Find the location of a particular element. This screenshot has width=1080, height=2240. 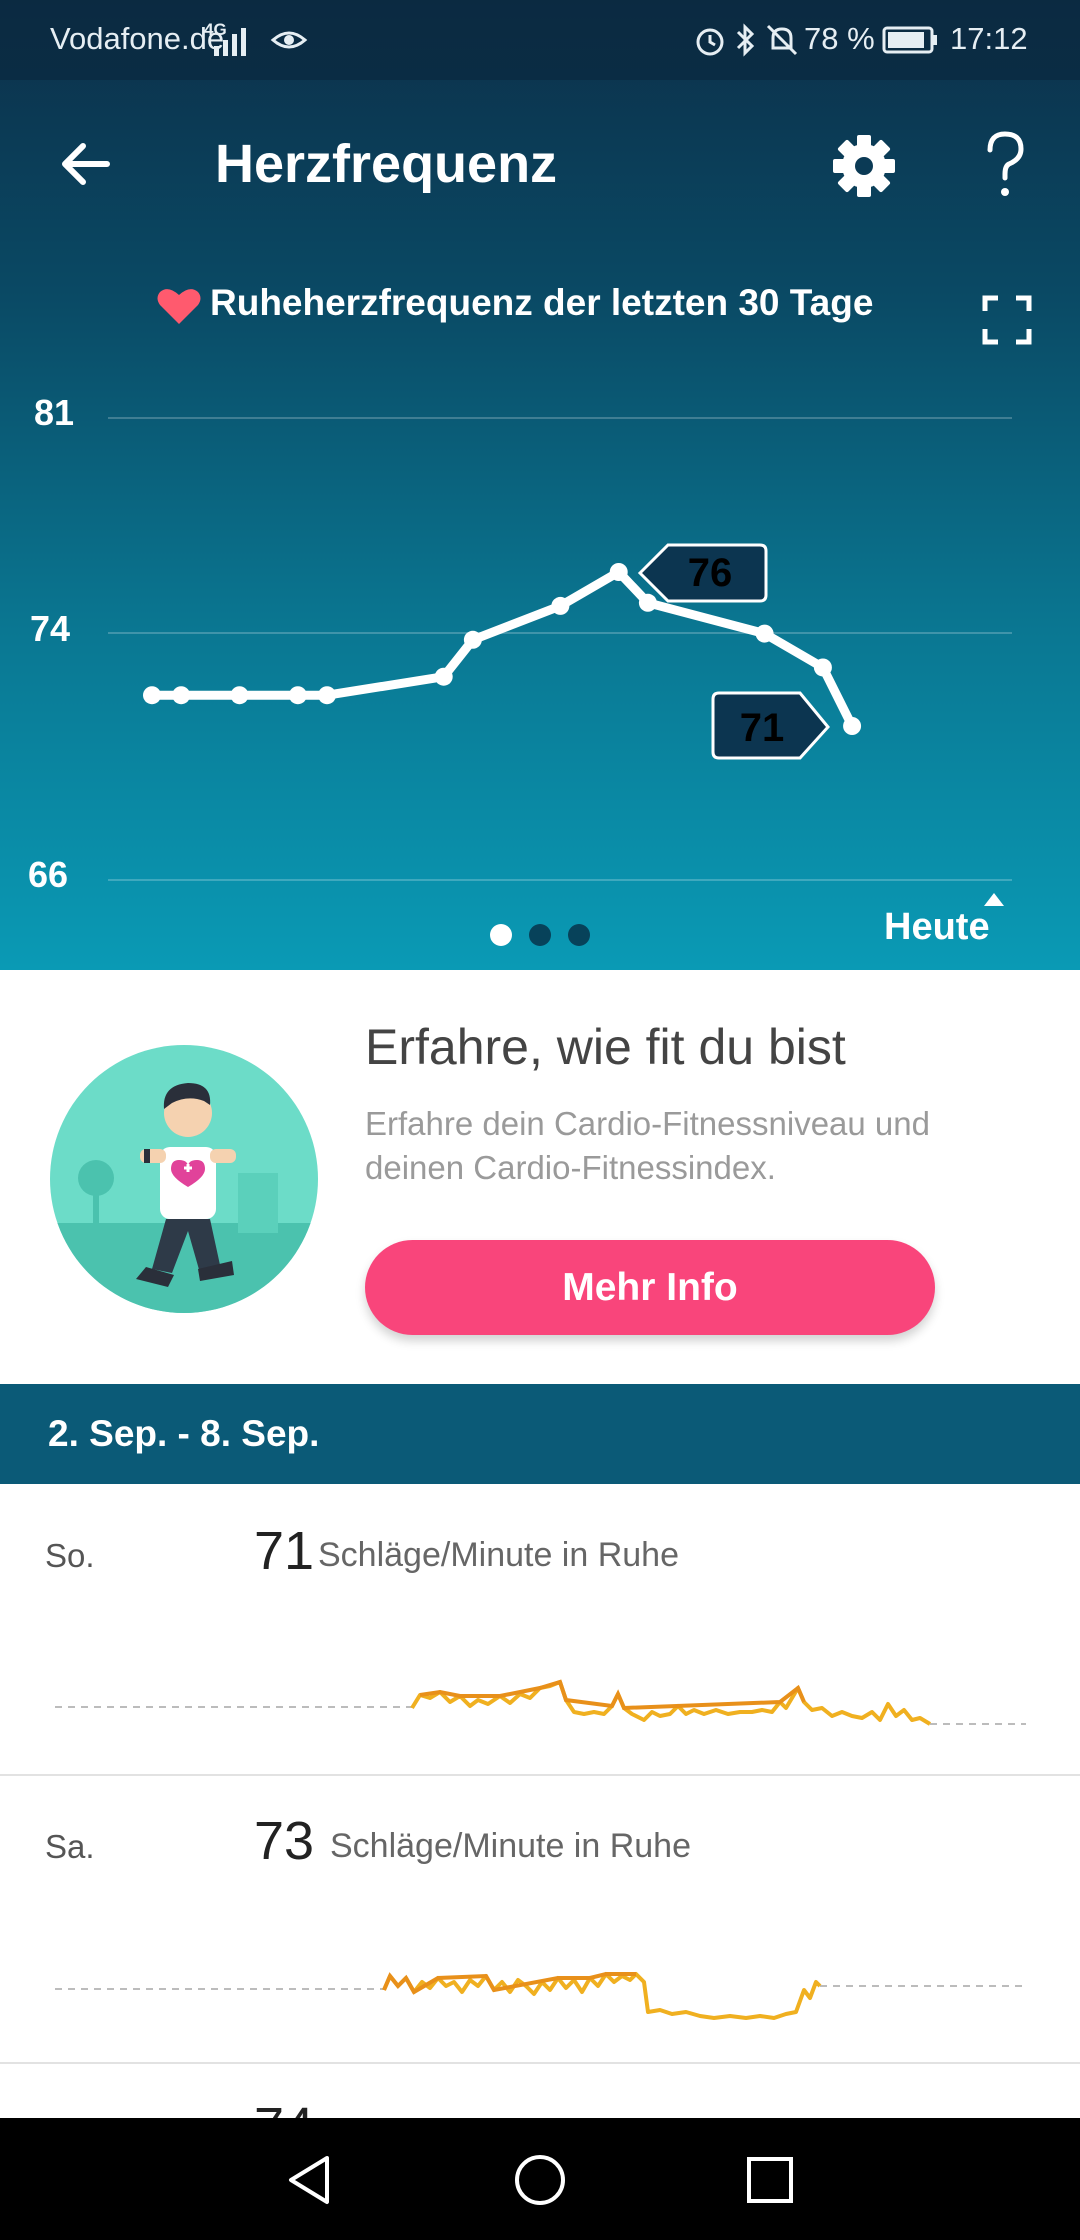

more-info-button: Mehr Info is located at coordinates (650, 1287).